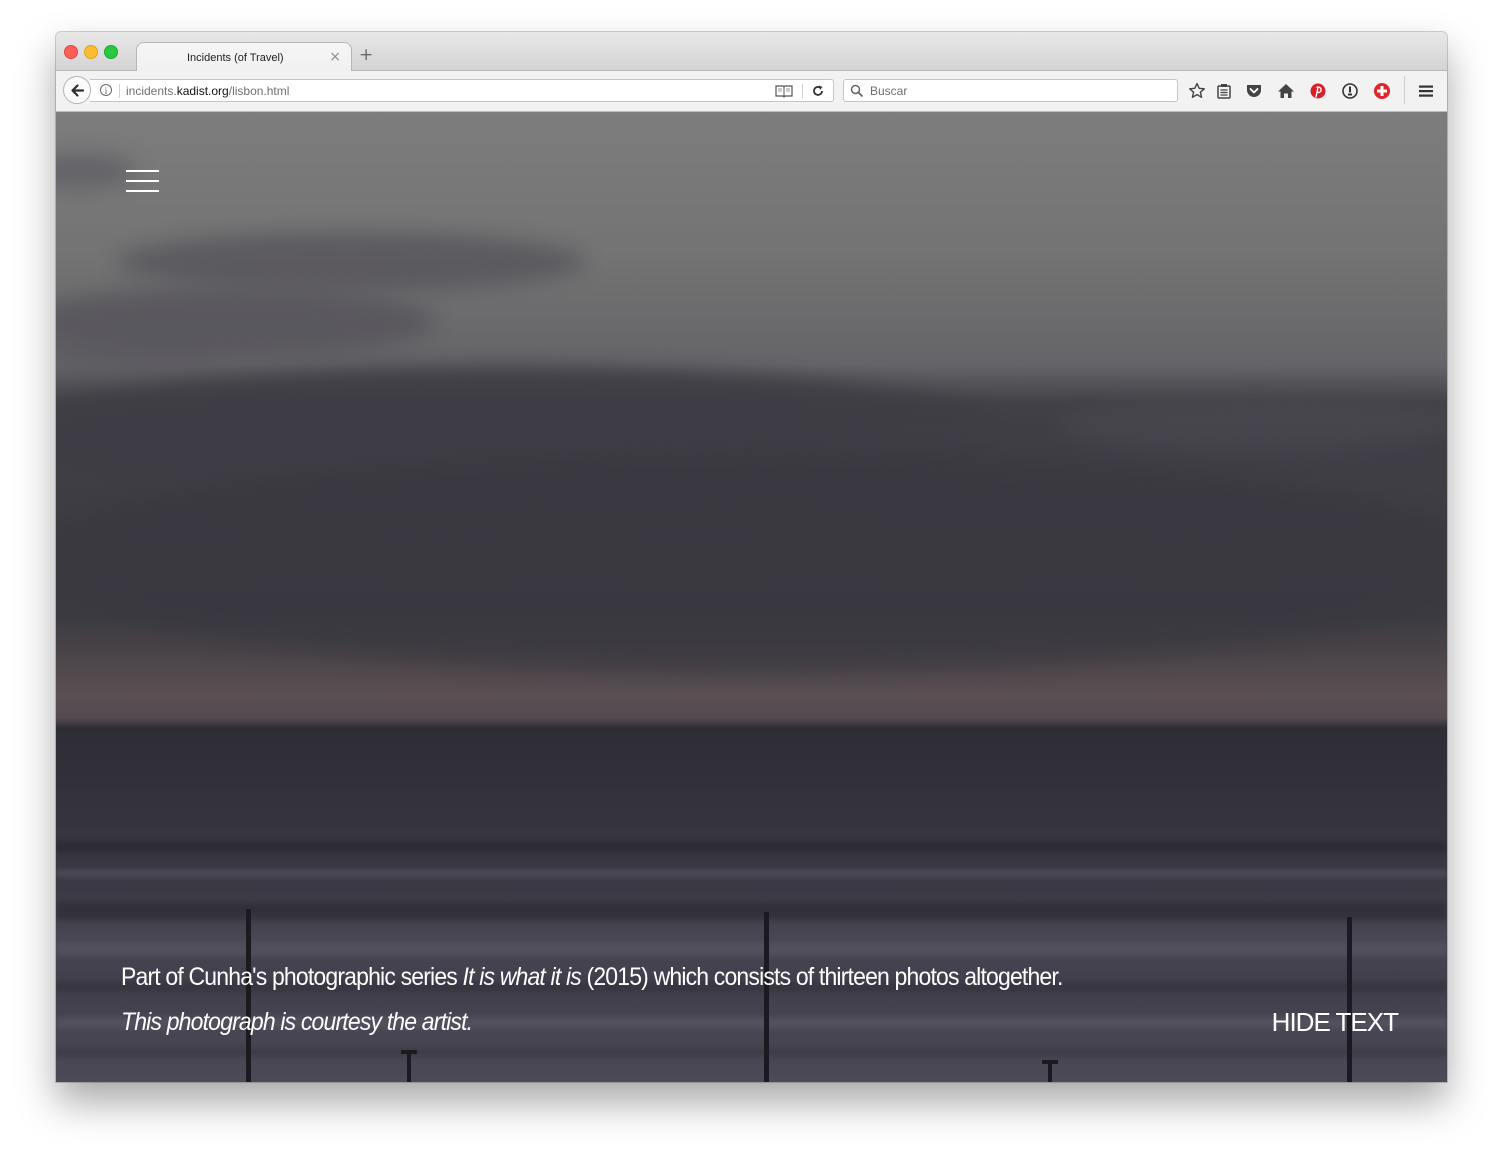 The height and width of the screenshot is (1162, 1503). I want to click on menu-icon, so click(1426, 91).